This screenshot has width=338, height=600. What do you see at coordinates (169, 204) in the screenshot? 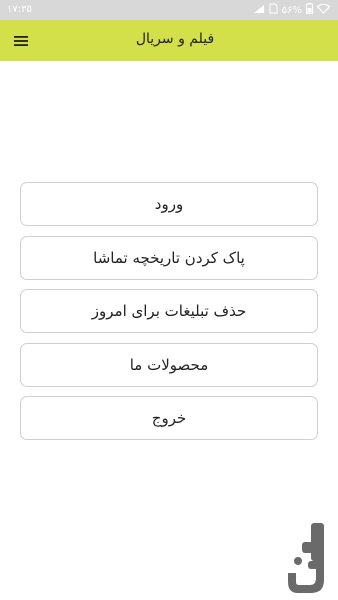
I see `login-button: ورود` at bounding box center [169, 204].